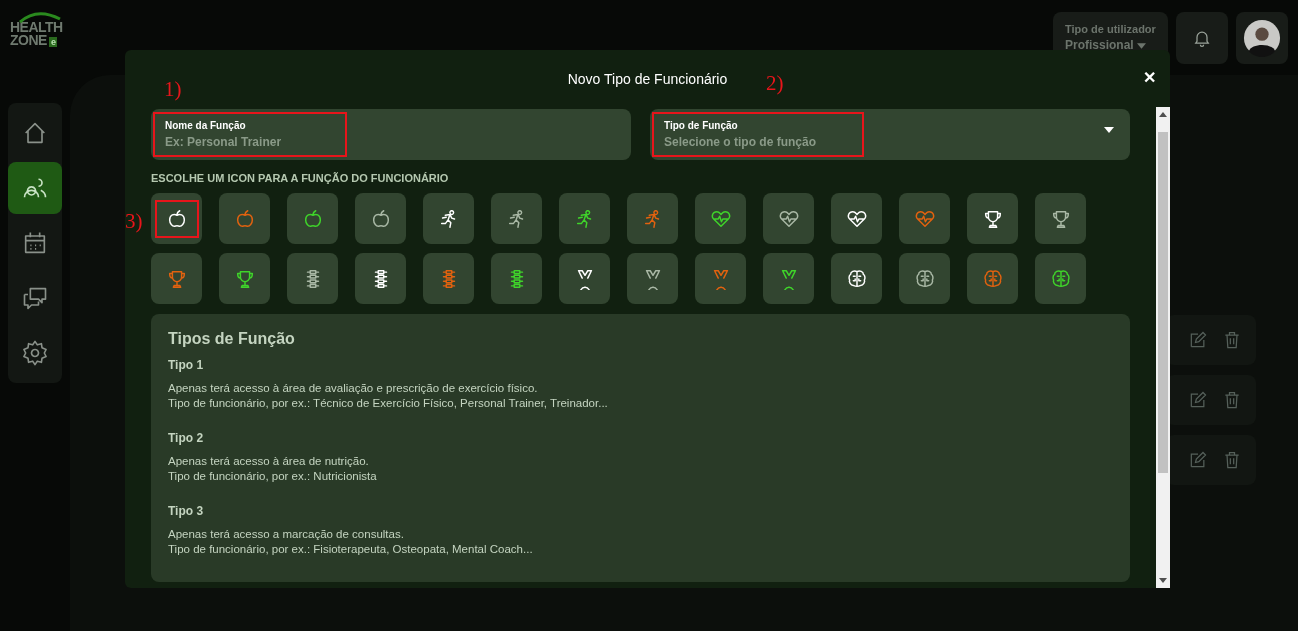 This screenshot has width=1298, height=631. I want to click on type-name: Tipo 3, so click(186, 511).